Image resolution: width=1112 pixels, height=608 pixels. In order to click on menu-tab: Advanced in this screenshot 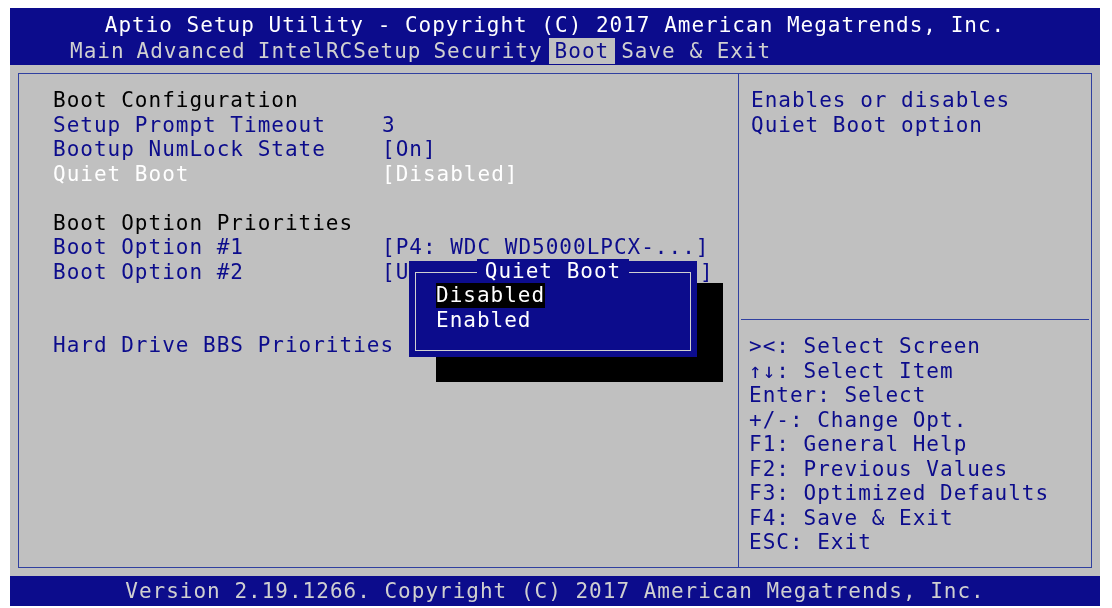, I will do `click(191, 51)`.